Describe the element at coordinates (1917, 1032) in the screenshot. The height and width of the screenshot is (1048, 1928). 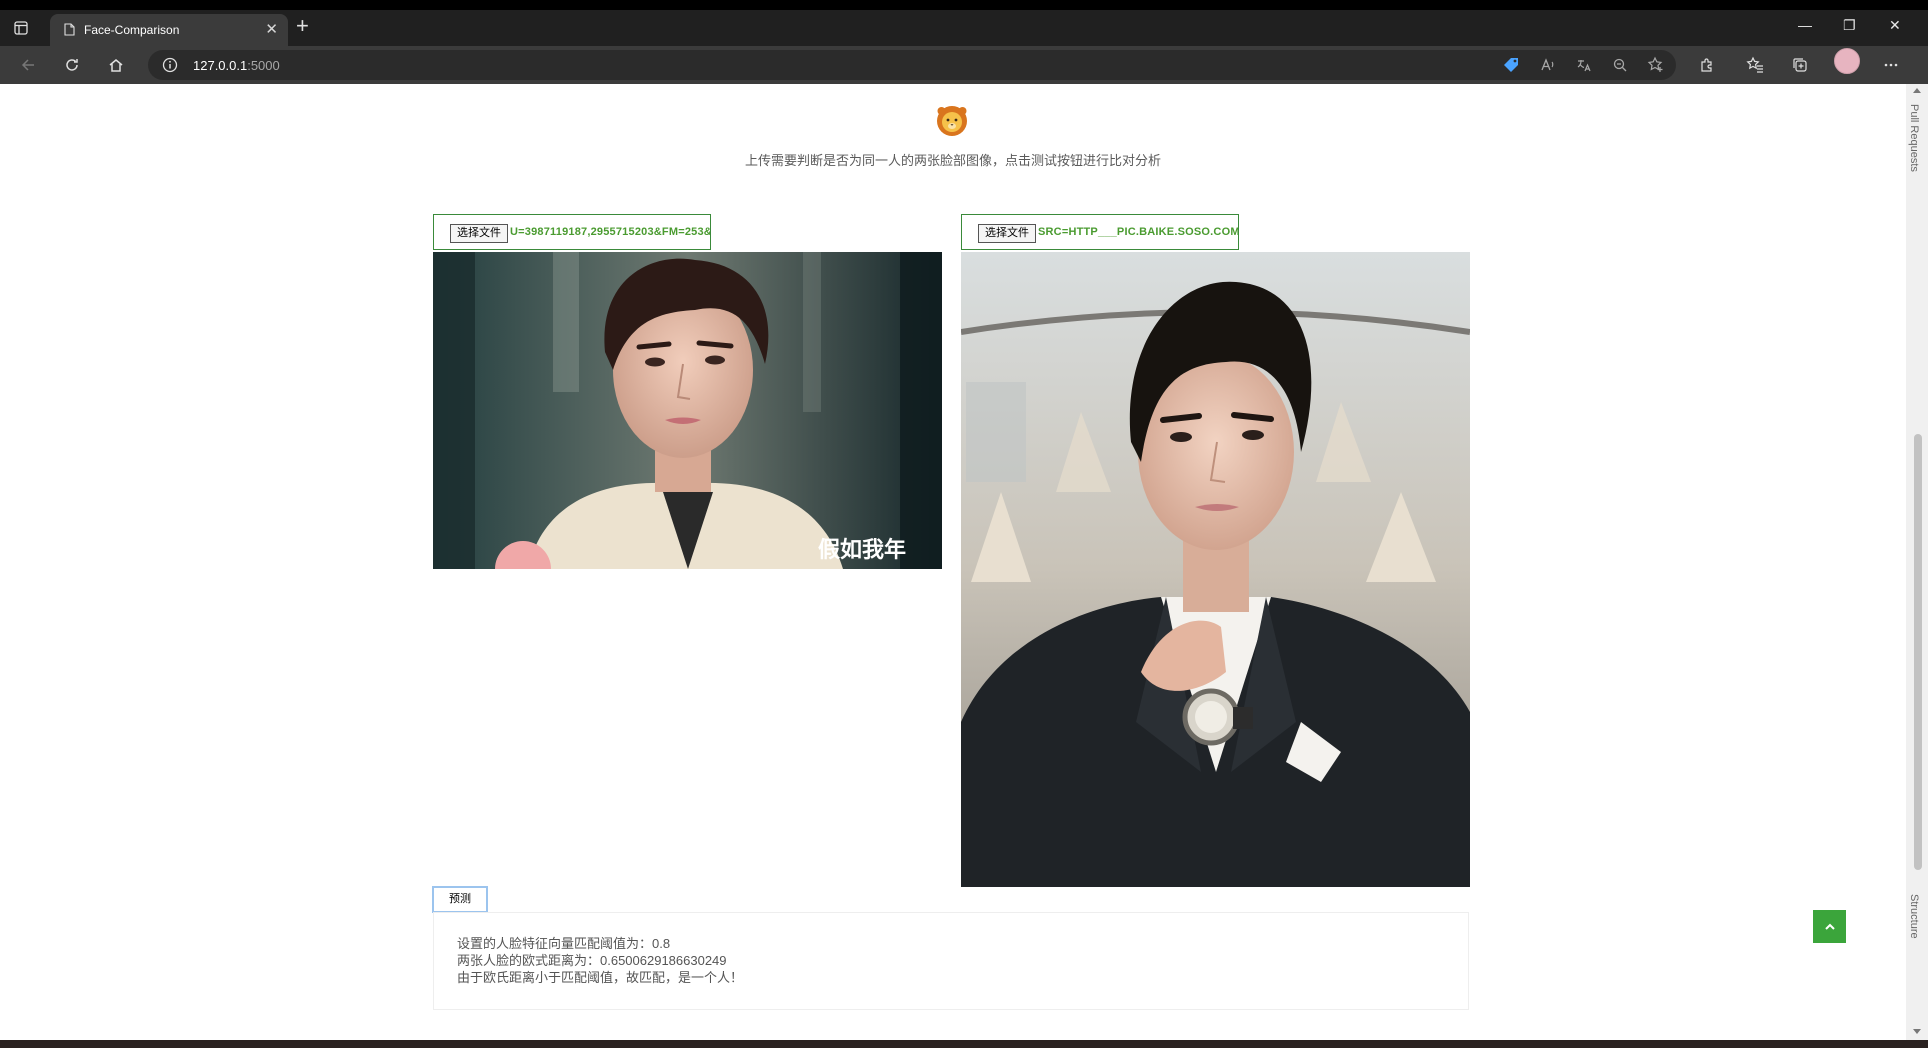
I see `scroll-down-arrow-icon` at that location.